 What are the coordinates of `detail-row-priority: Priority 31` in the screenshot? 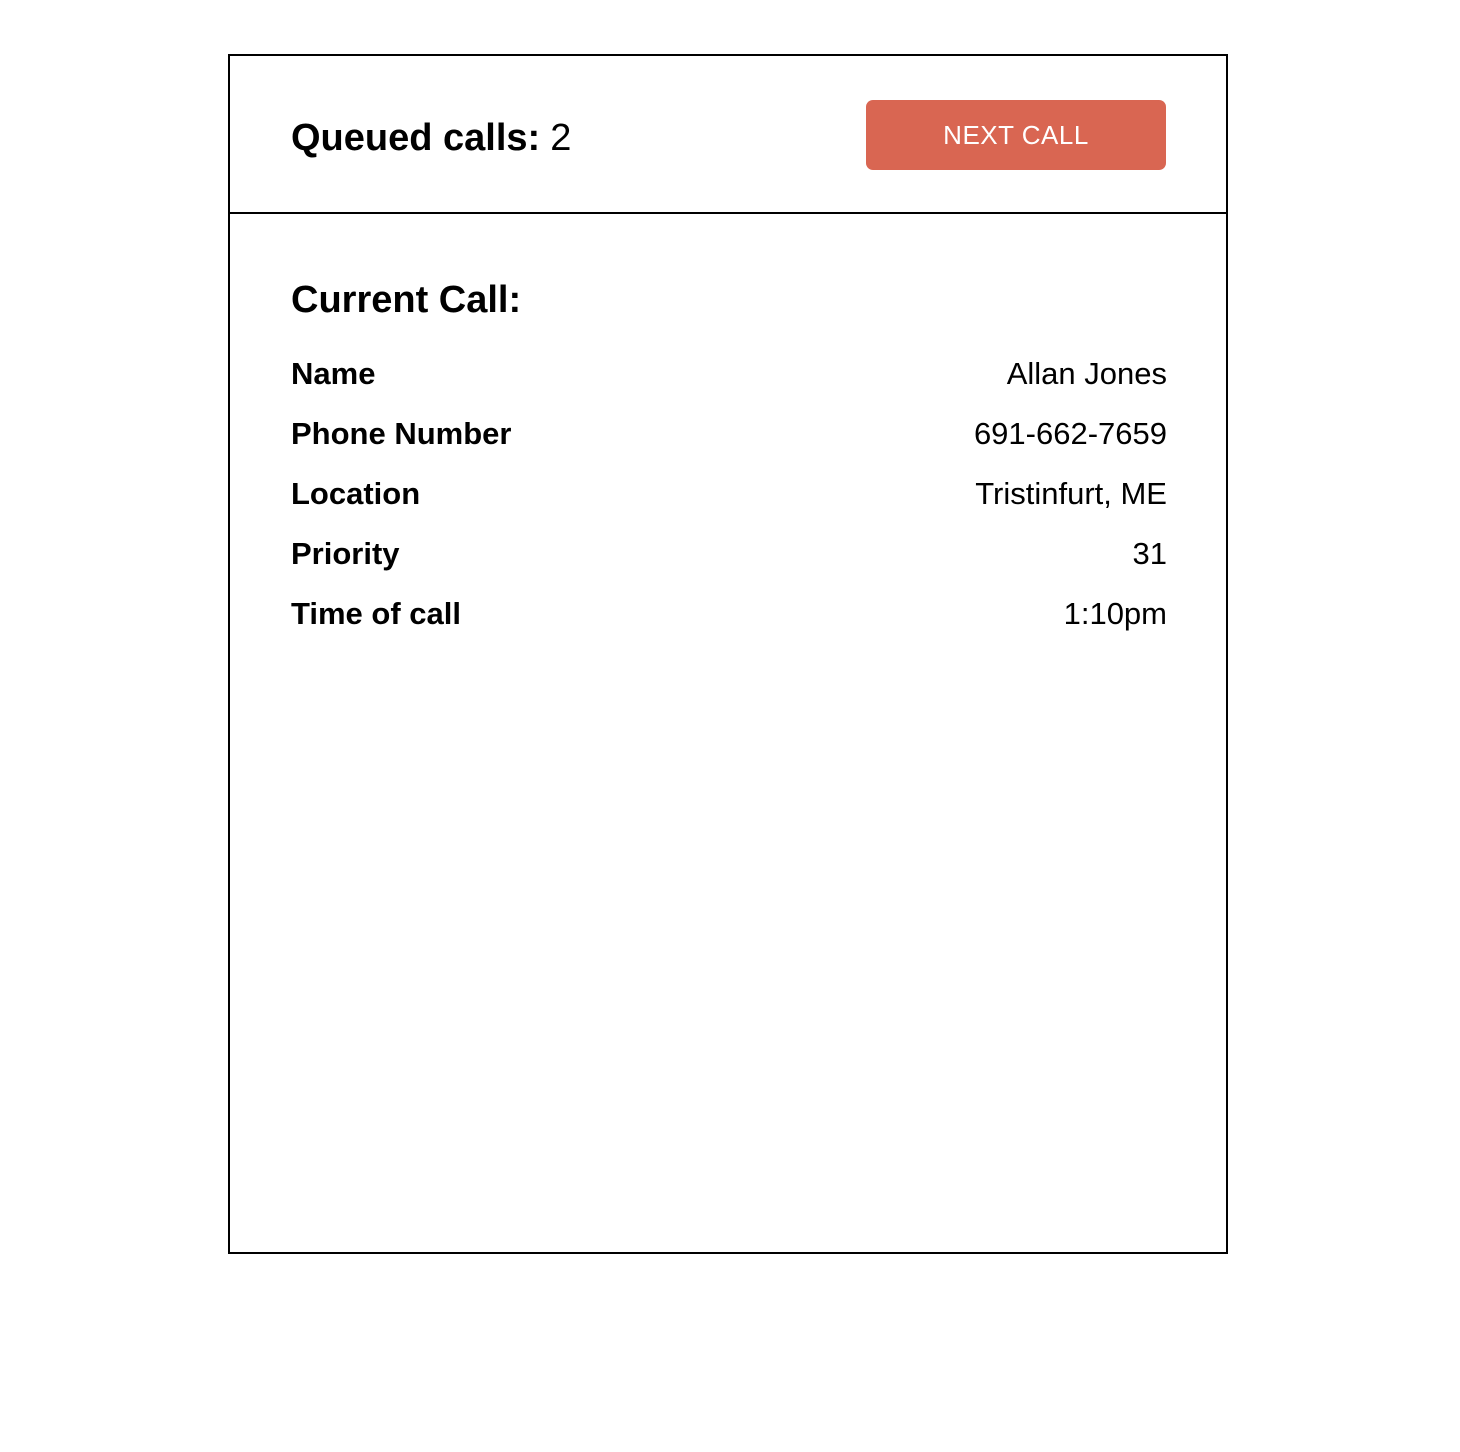 It's located at (729, 554).